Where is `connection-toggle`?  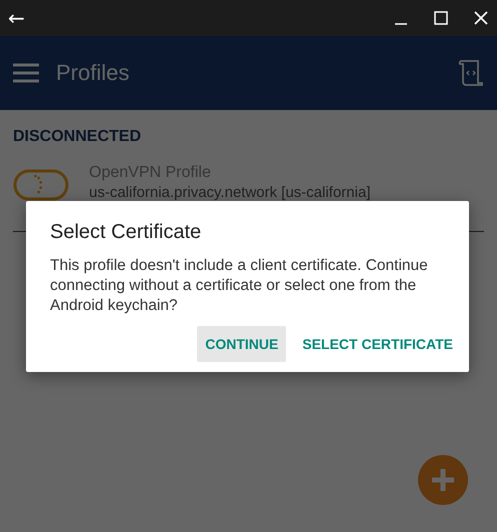
connection-toggle is located at coordinates (41, 185).